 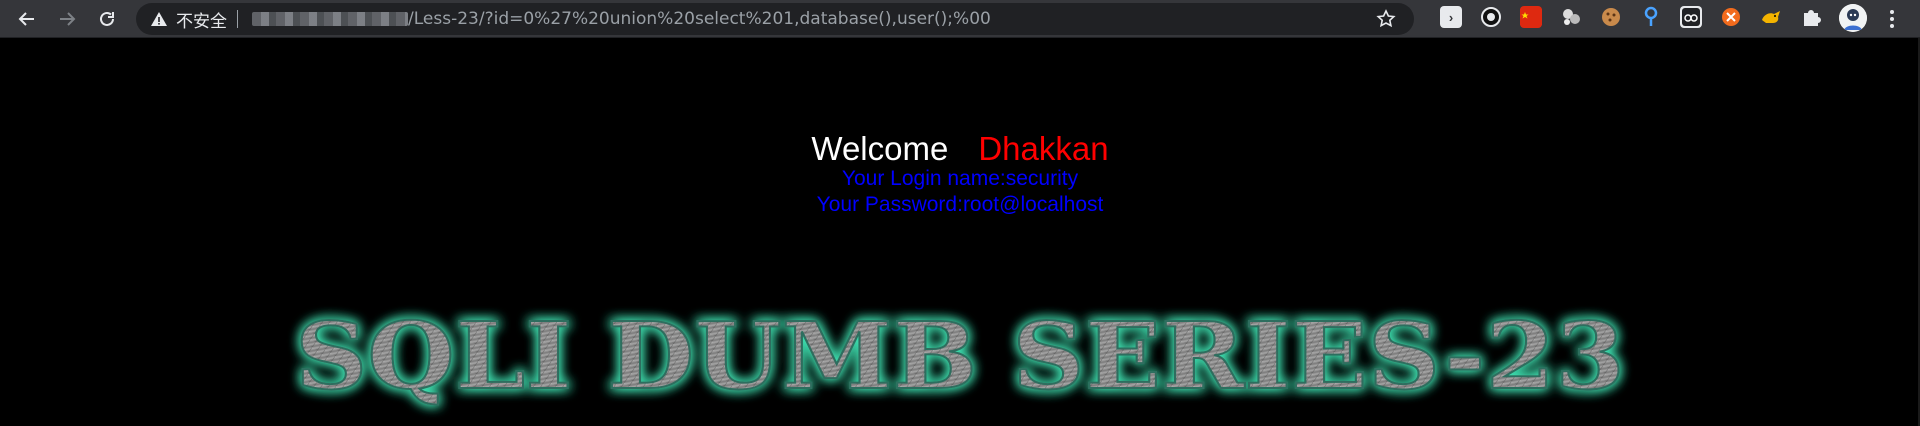 What do you see at coordinates (1892, 19) in the screenshot?
I see `menu-dots-icon` at bounding box center [1892, 19].